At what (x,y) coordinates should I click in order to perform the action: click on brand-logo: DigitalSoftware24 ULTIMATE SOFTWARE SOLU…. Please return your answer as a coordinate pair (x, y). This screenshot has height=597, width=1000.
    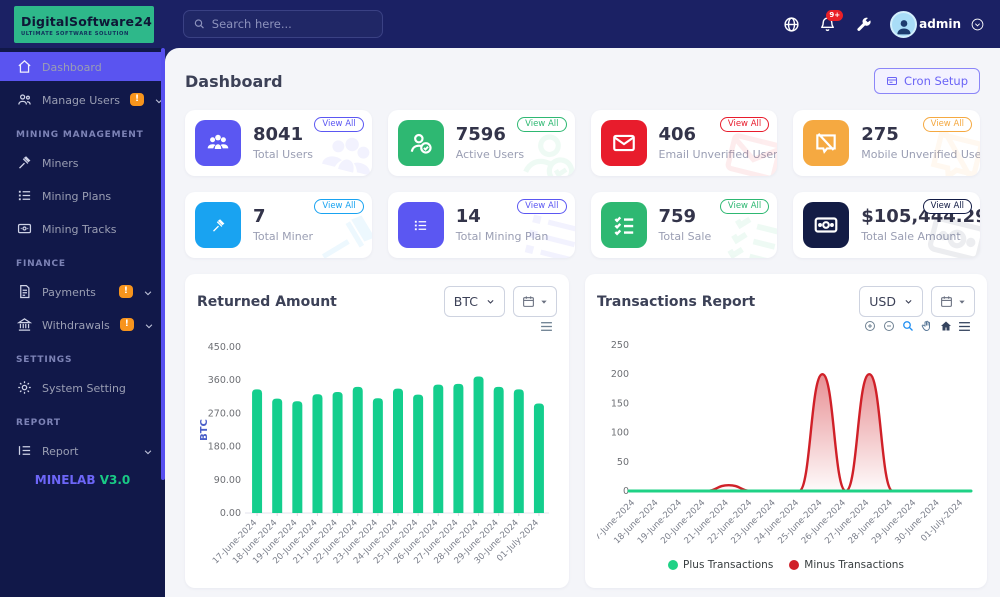
    Looking at the image, I should click on (84, 24).